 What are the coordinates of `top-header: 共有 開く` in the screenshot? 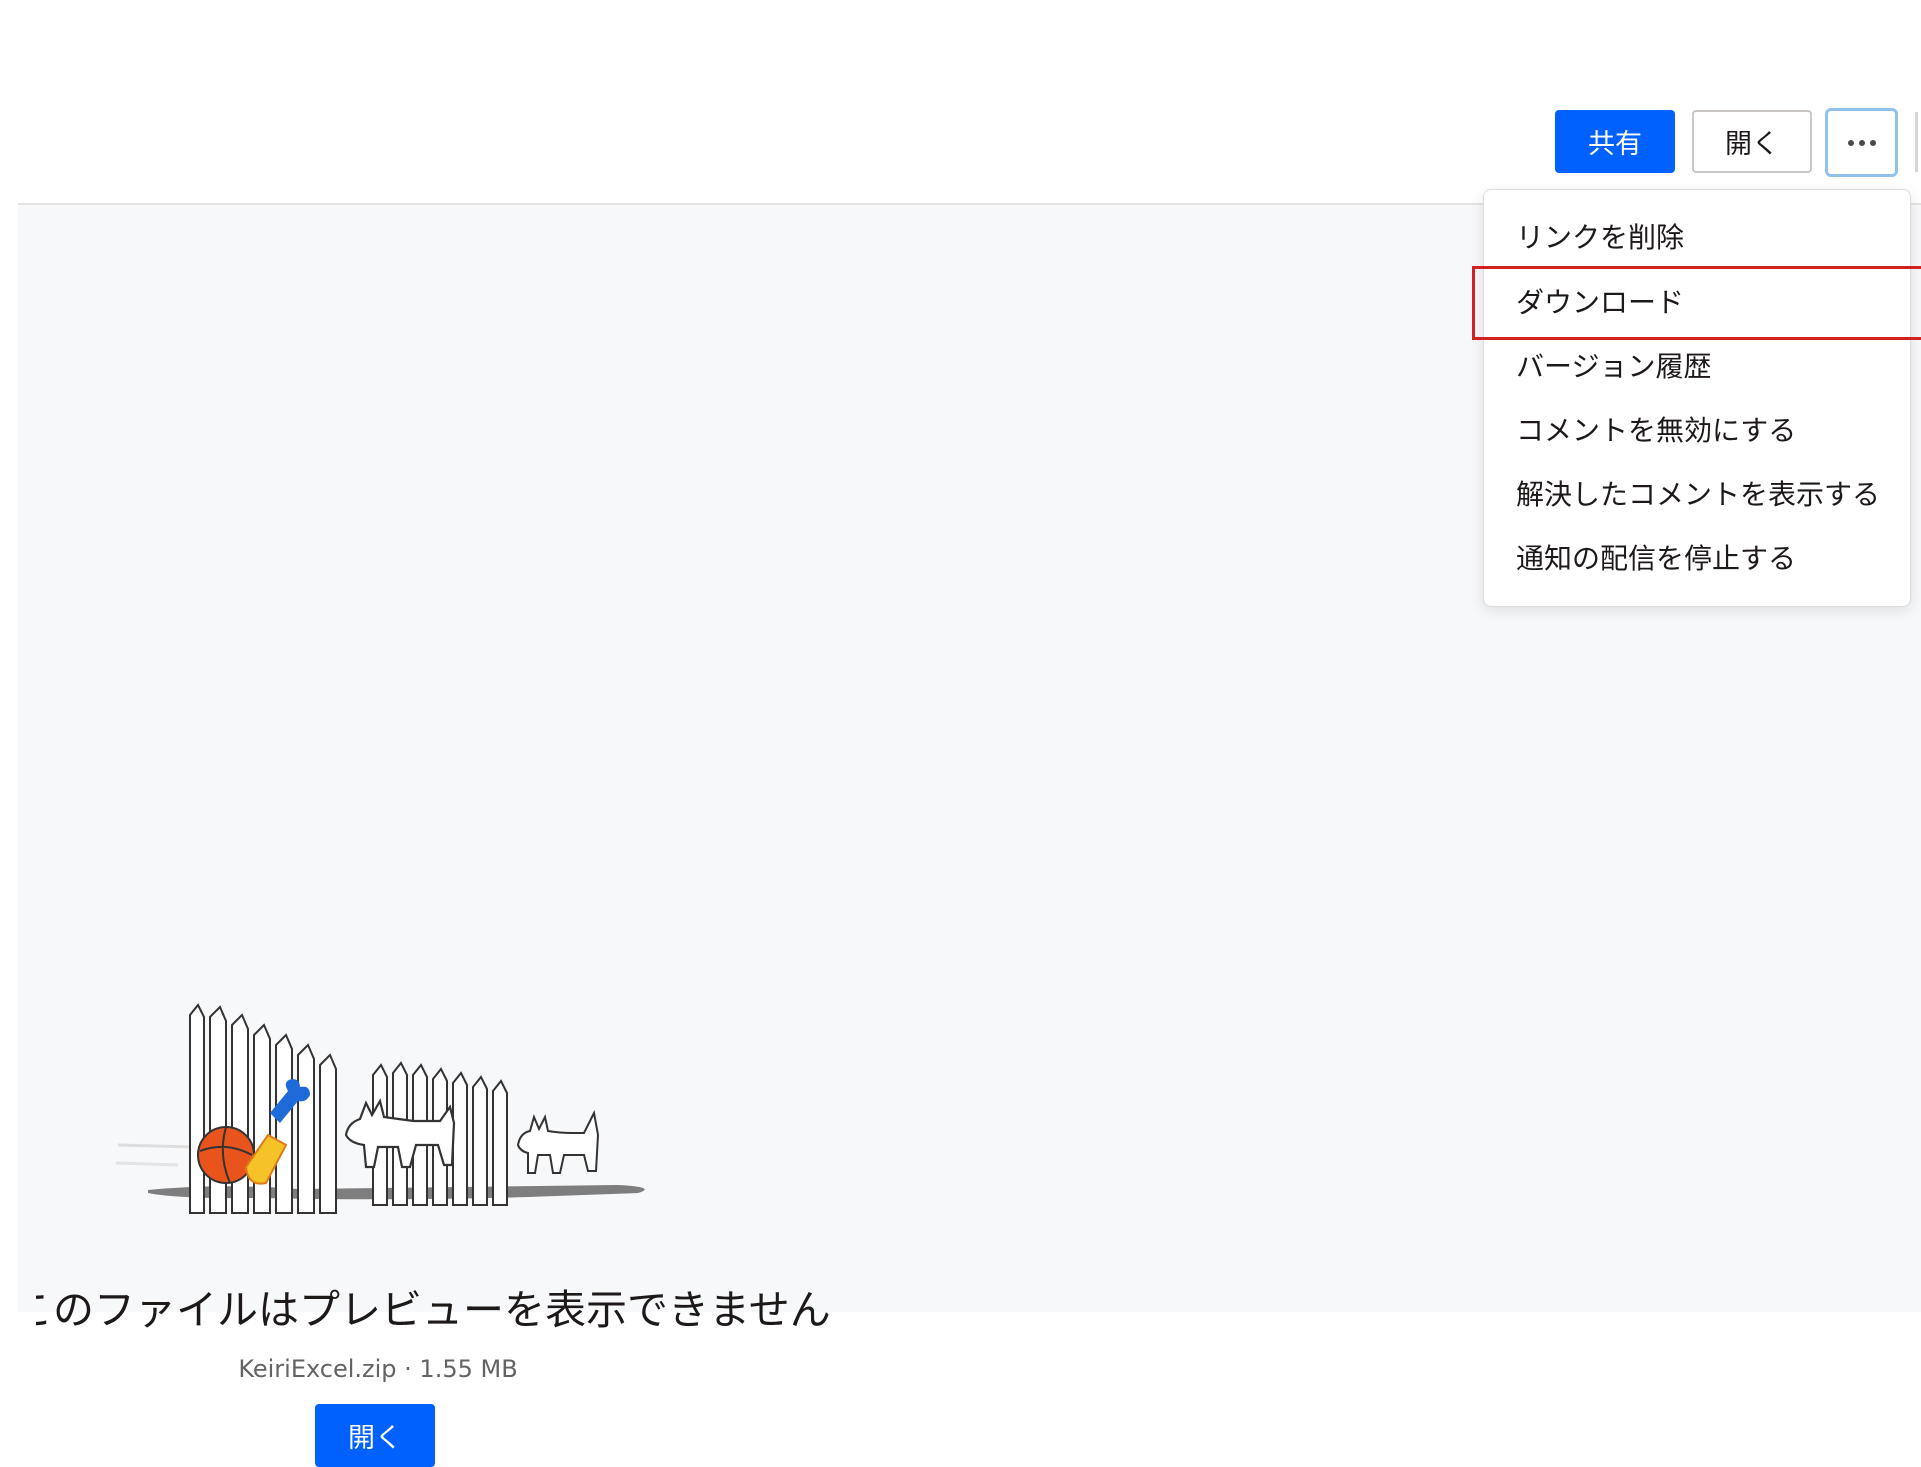 It's located at (960, 102).